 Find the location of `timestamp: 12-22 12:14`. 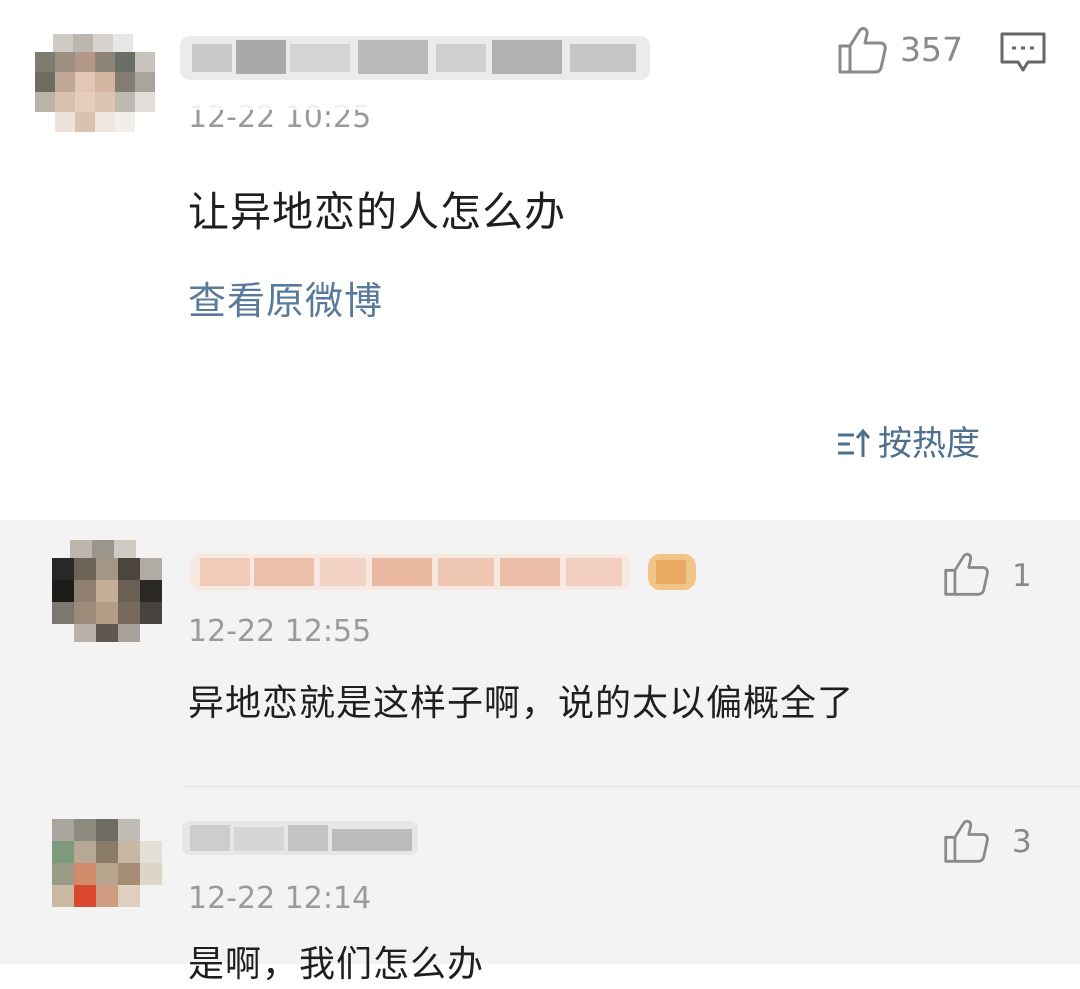

timestamp: 12-22 12:14 is located at coordinates (280, 898).